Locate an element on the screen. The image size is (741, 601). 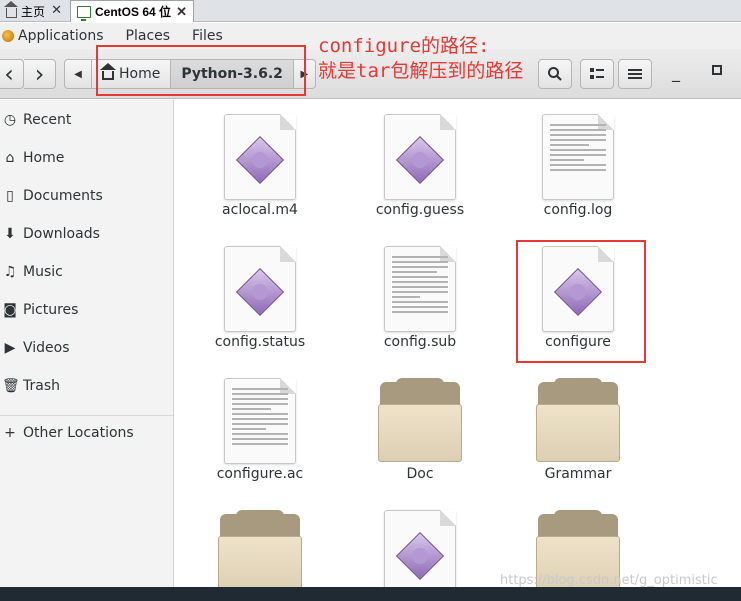
triangle-left-icon: ◀ is located at coordinates (78, 74).